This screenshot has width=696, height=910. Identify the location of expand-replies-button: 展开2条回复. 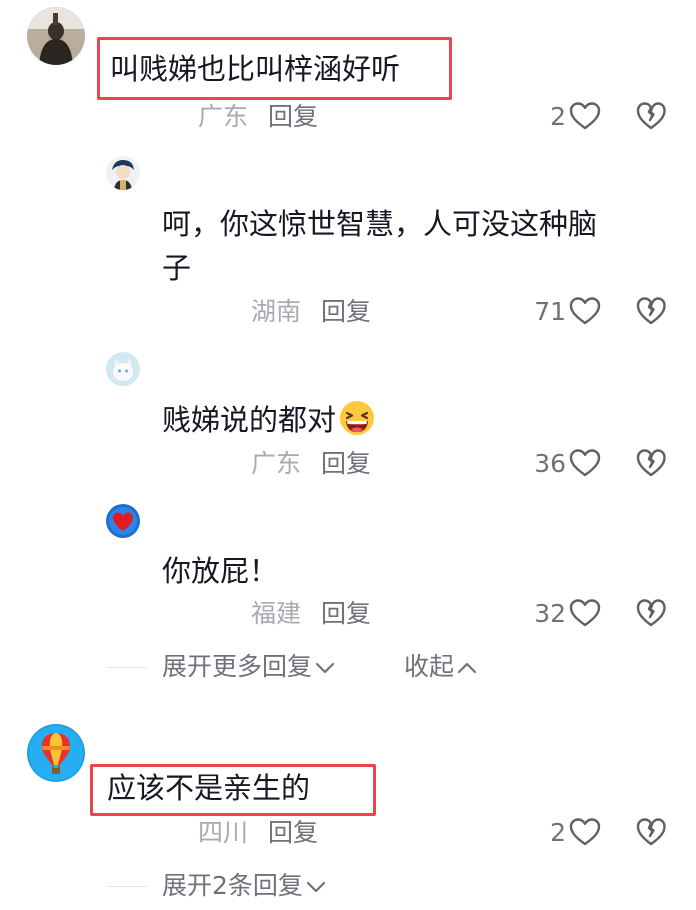
(244, 886).